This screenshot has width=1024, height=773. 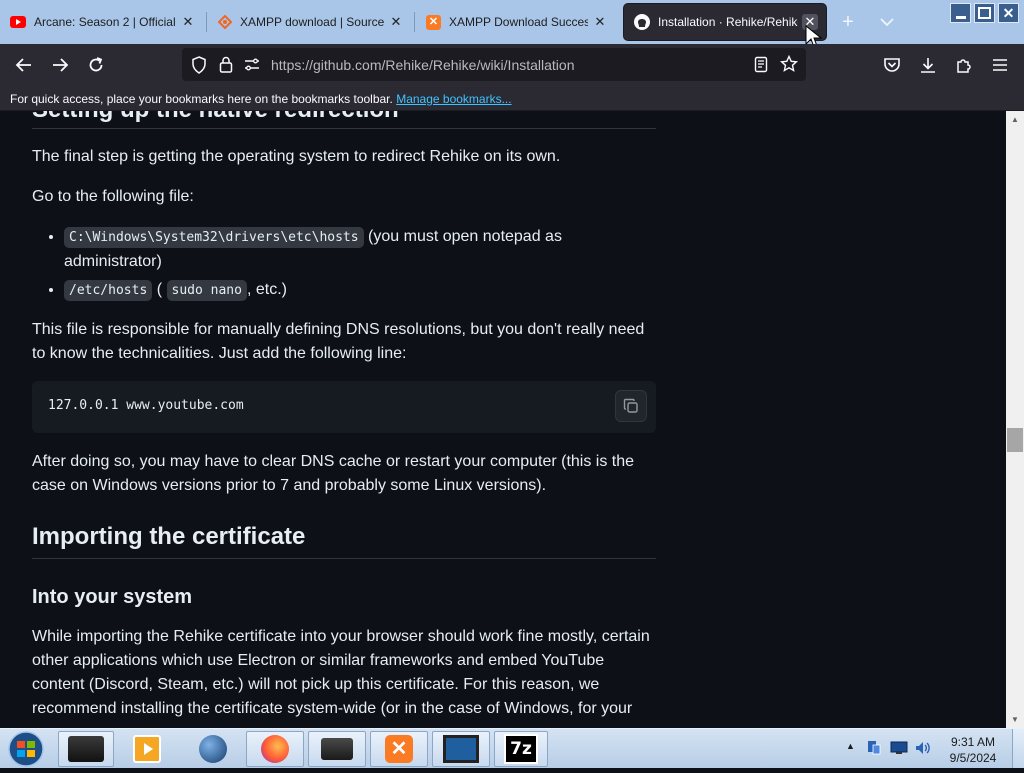 I want to click on tab-xampp-success: ✕ XAMPP Download Success ✕, so click(x=516, y=22).